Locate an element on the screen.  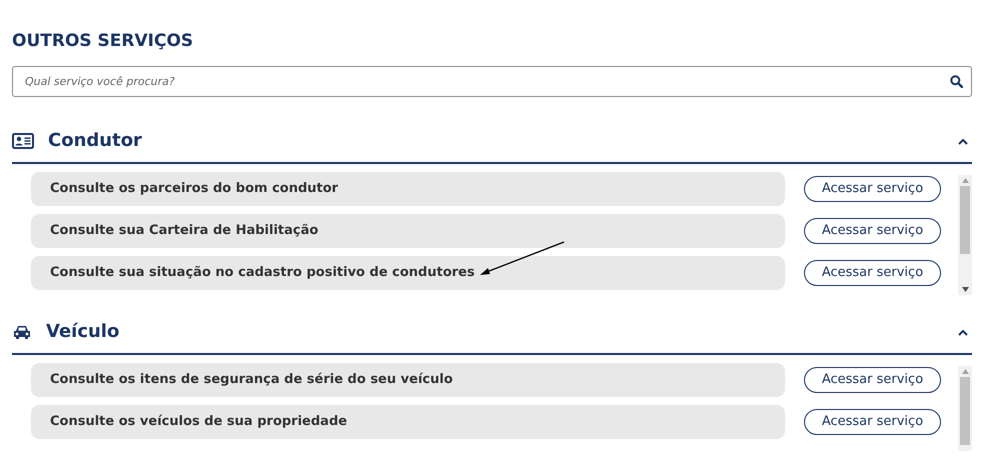
search-field: Qual serviço você procura? is located at coordinates (492, 81).